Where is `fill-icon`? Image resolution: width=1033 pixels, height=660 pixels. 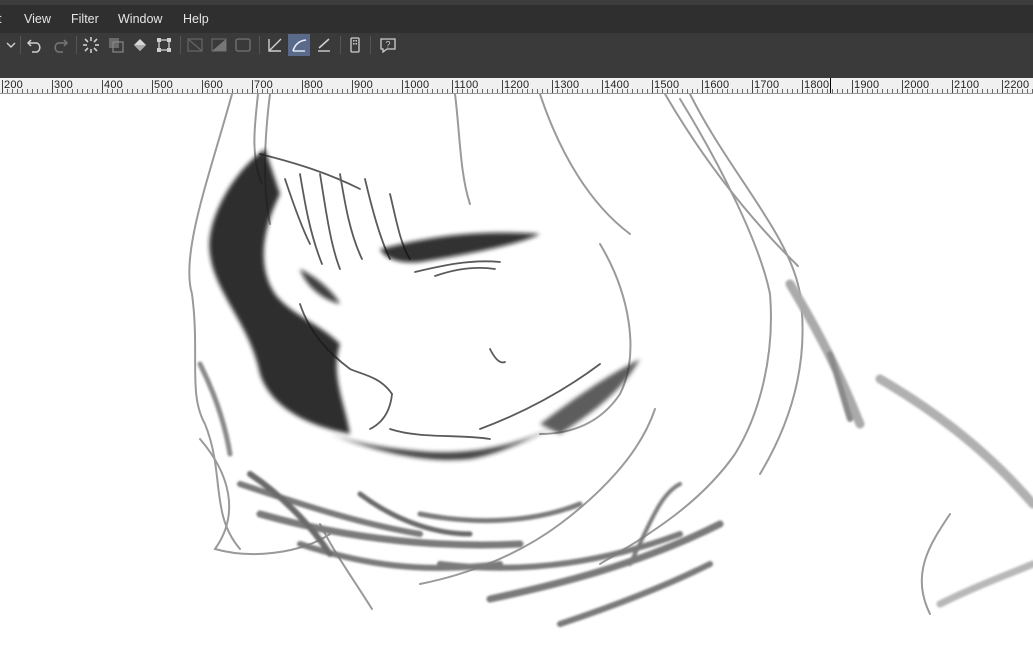
fill-icon is located at coordinates (219, 45).